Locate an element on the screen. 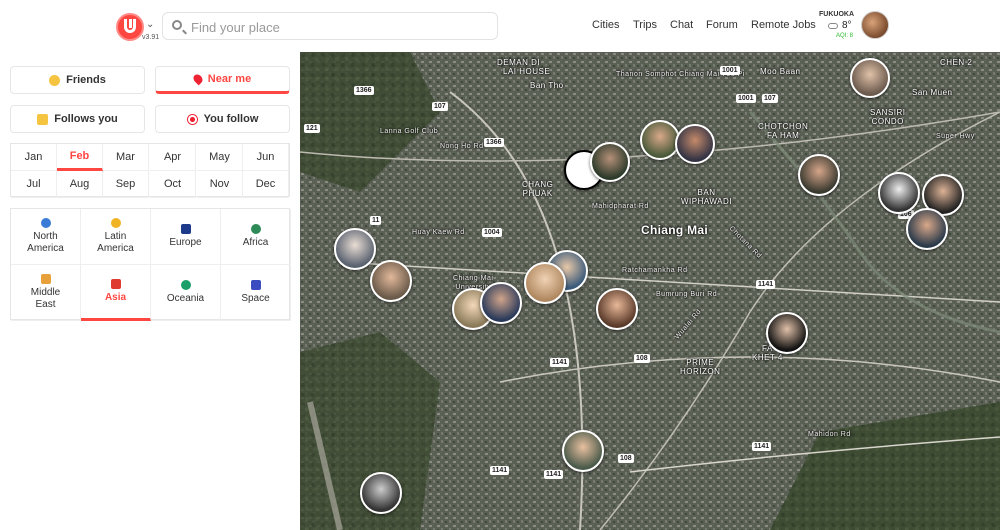 This screenshot has height=530, width=1000. region-north-america: North America is located at coordinates (46, 237).